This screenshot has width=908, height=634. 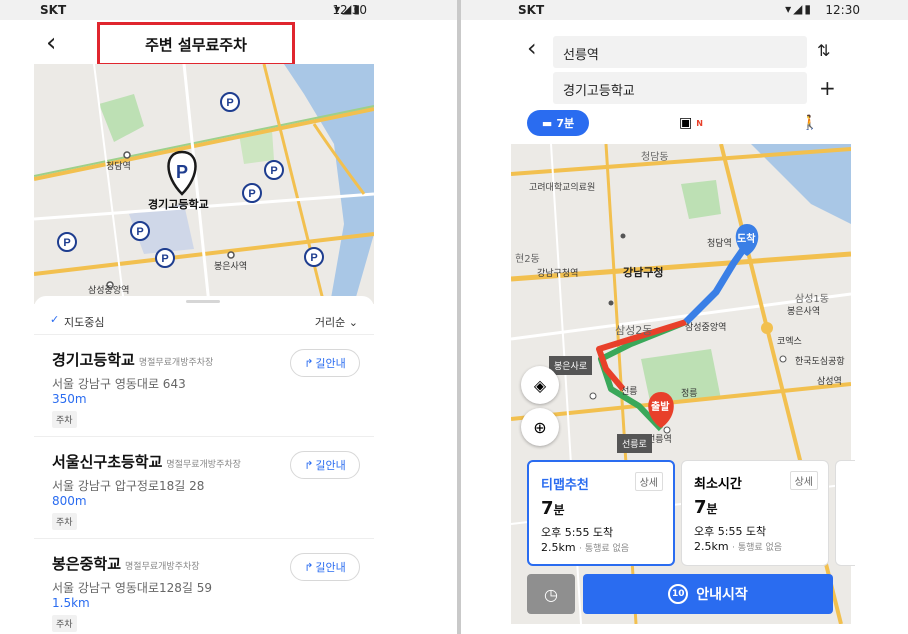 What do you see at coordinates (686, 123) in the screenshot?
I see `bus-icon: ▣` at bounding box center [686, 123].